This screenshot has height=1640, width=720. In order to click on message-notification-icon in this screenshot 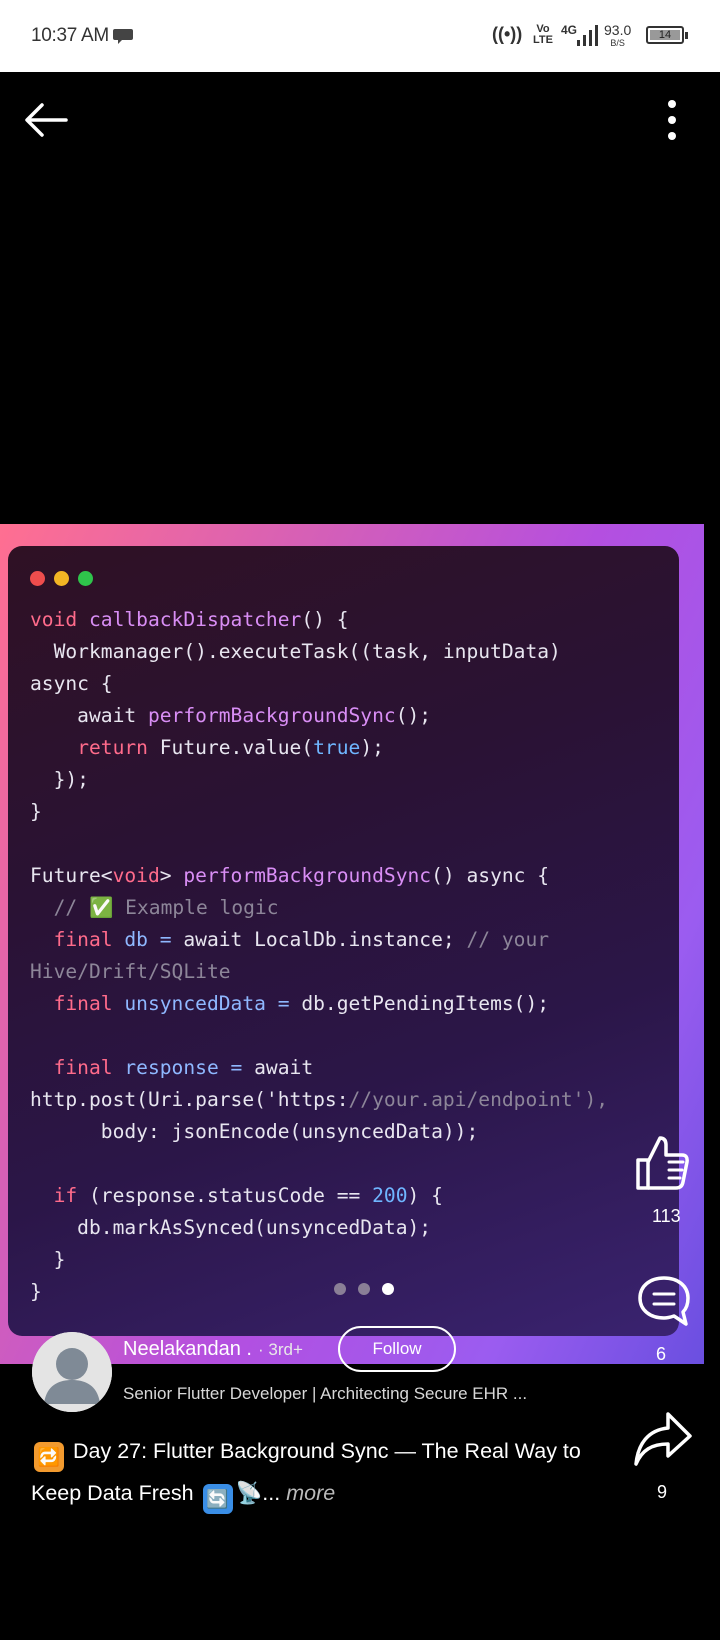, I will do `click(123, 36)`.